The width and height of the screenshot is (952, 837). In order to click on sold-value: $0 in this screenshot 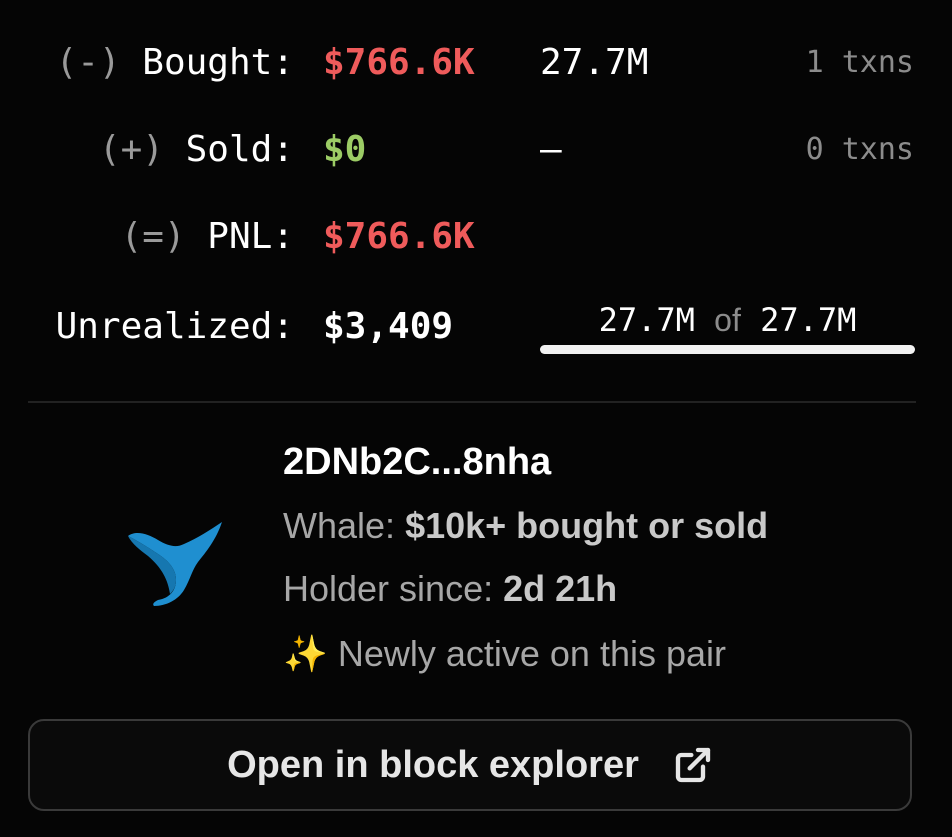, I will do `click(345, 149)`.